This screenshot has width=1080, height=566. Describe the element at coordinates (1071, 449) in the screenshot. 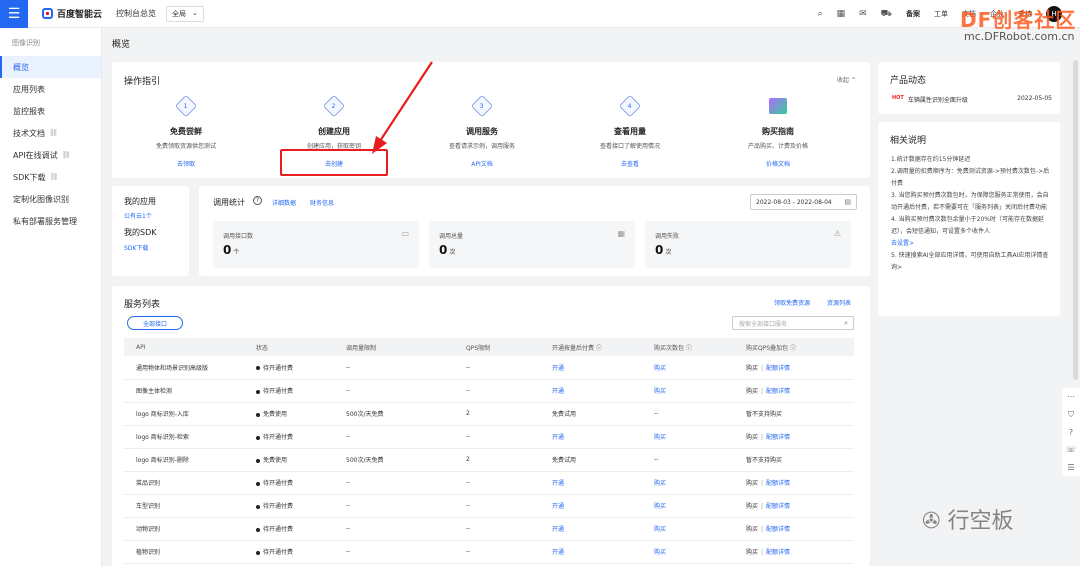

I see `phone-icon: ☏` at that location.